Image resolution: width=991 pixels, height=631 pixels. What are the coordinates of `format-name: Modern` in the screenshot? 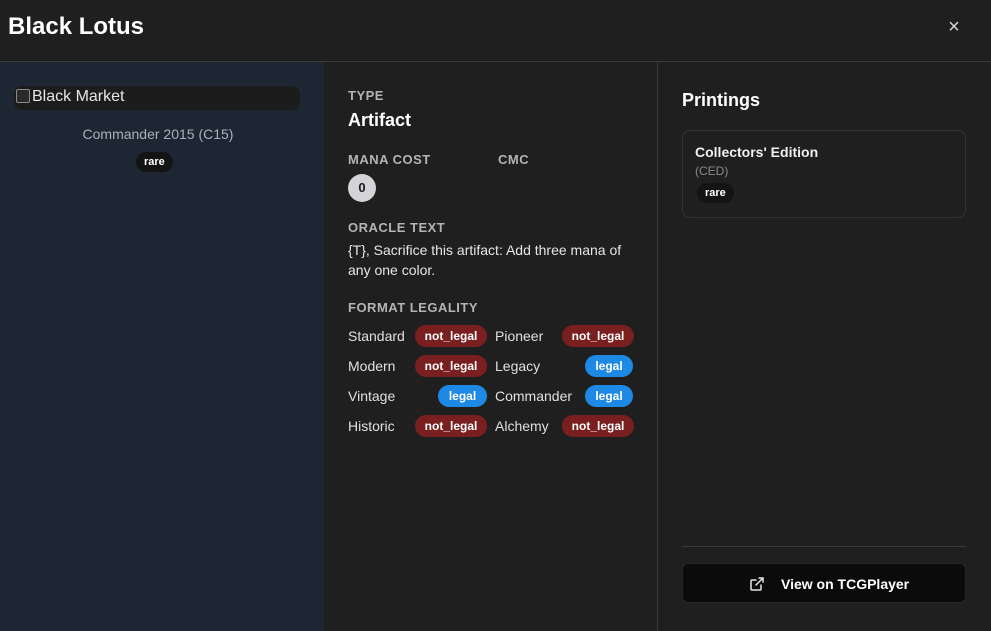 It's located at (372, 366).